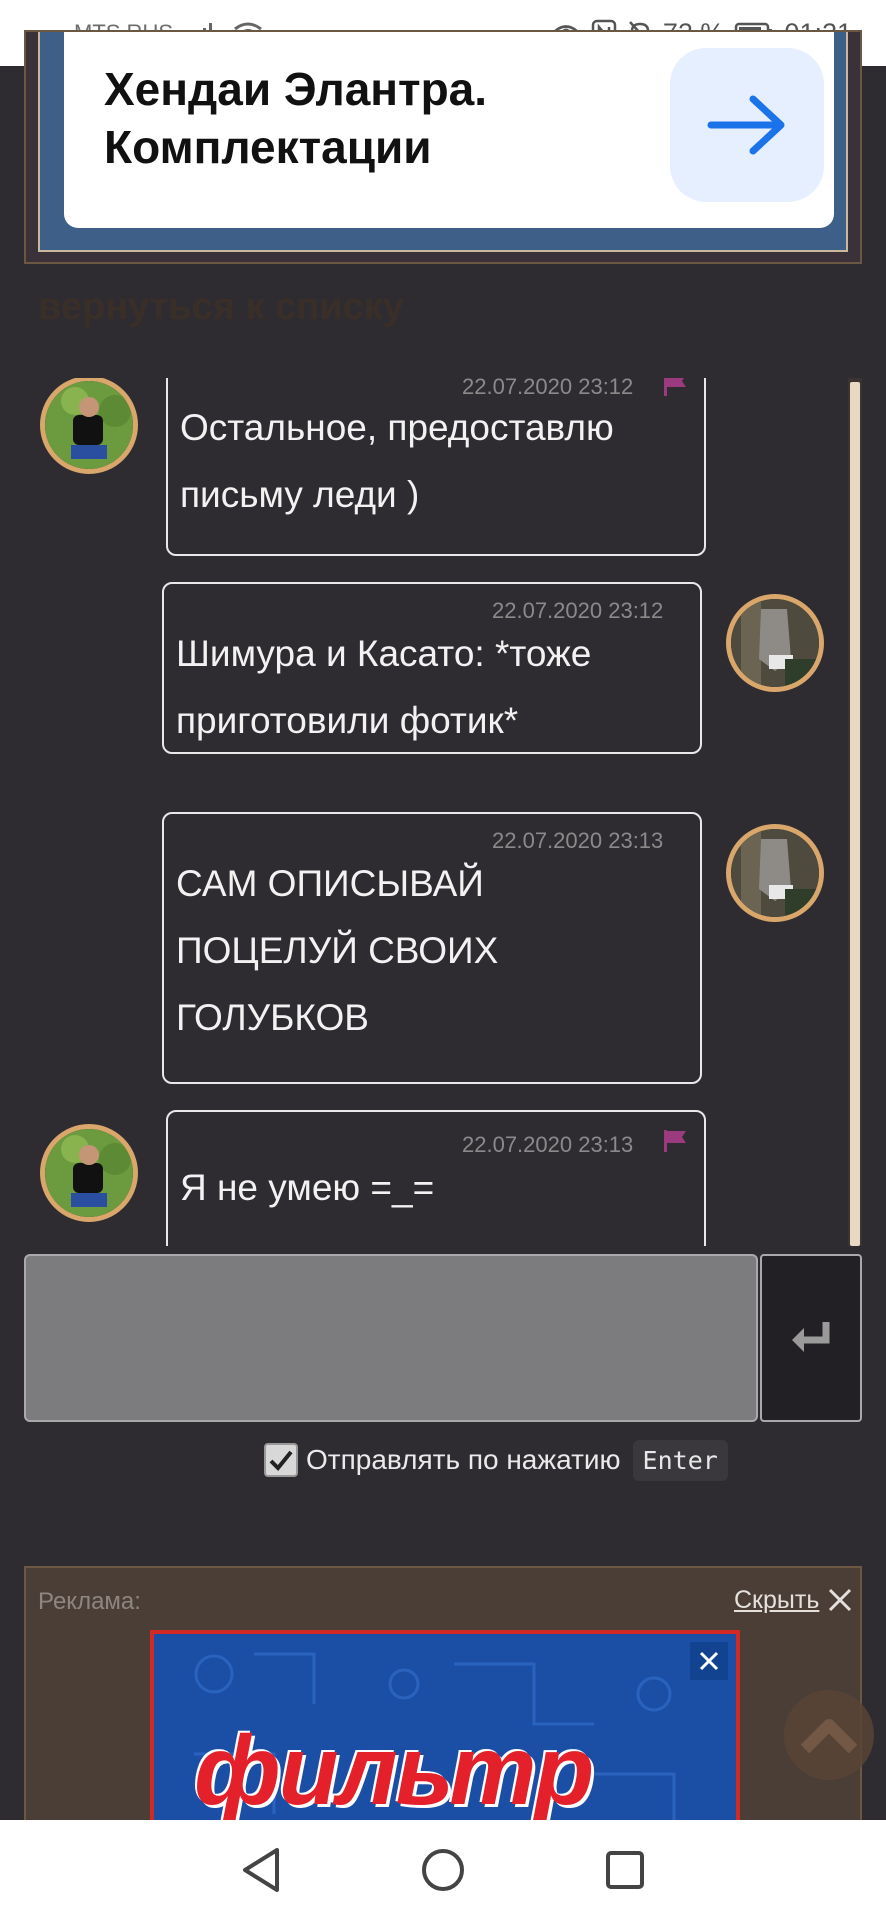  What do you see at coordinates (397, 461) in the screenshot?
I see `message-text: Остальное, предоставлю письму леди )` at bounding box center [397, 461].